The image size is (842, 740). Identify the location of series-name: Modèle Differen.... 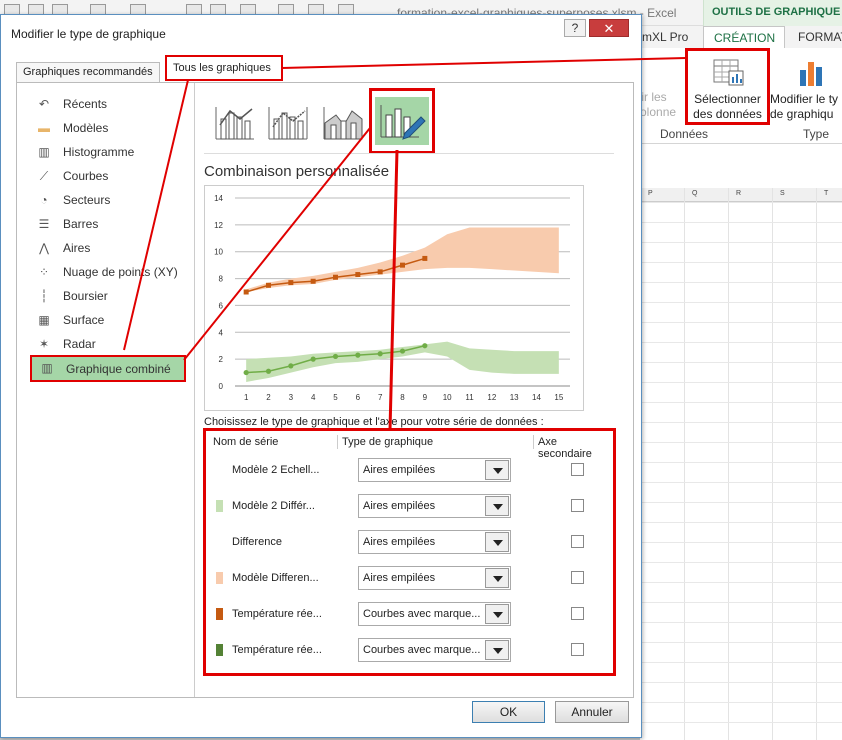
(275, 578).